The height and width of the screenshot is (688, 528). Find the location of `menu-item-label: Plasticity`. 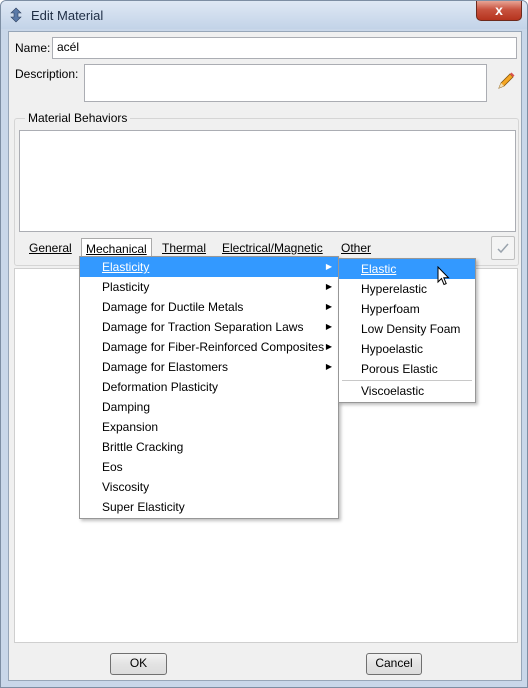

menu-item-label: Plasticity is located at coordinates (126, 287).